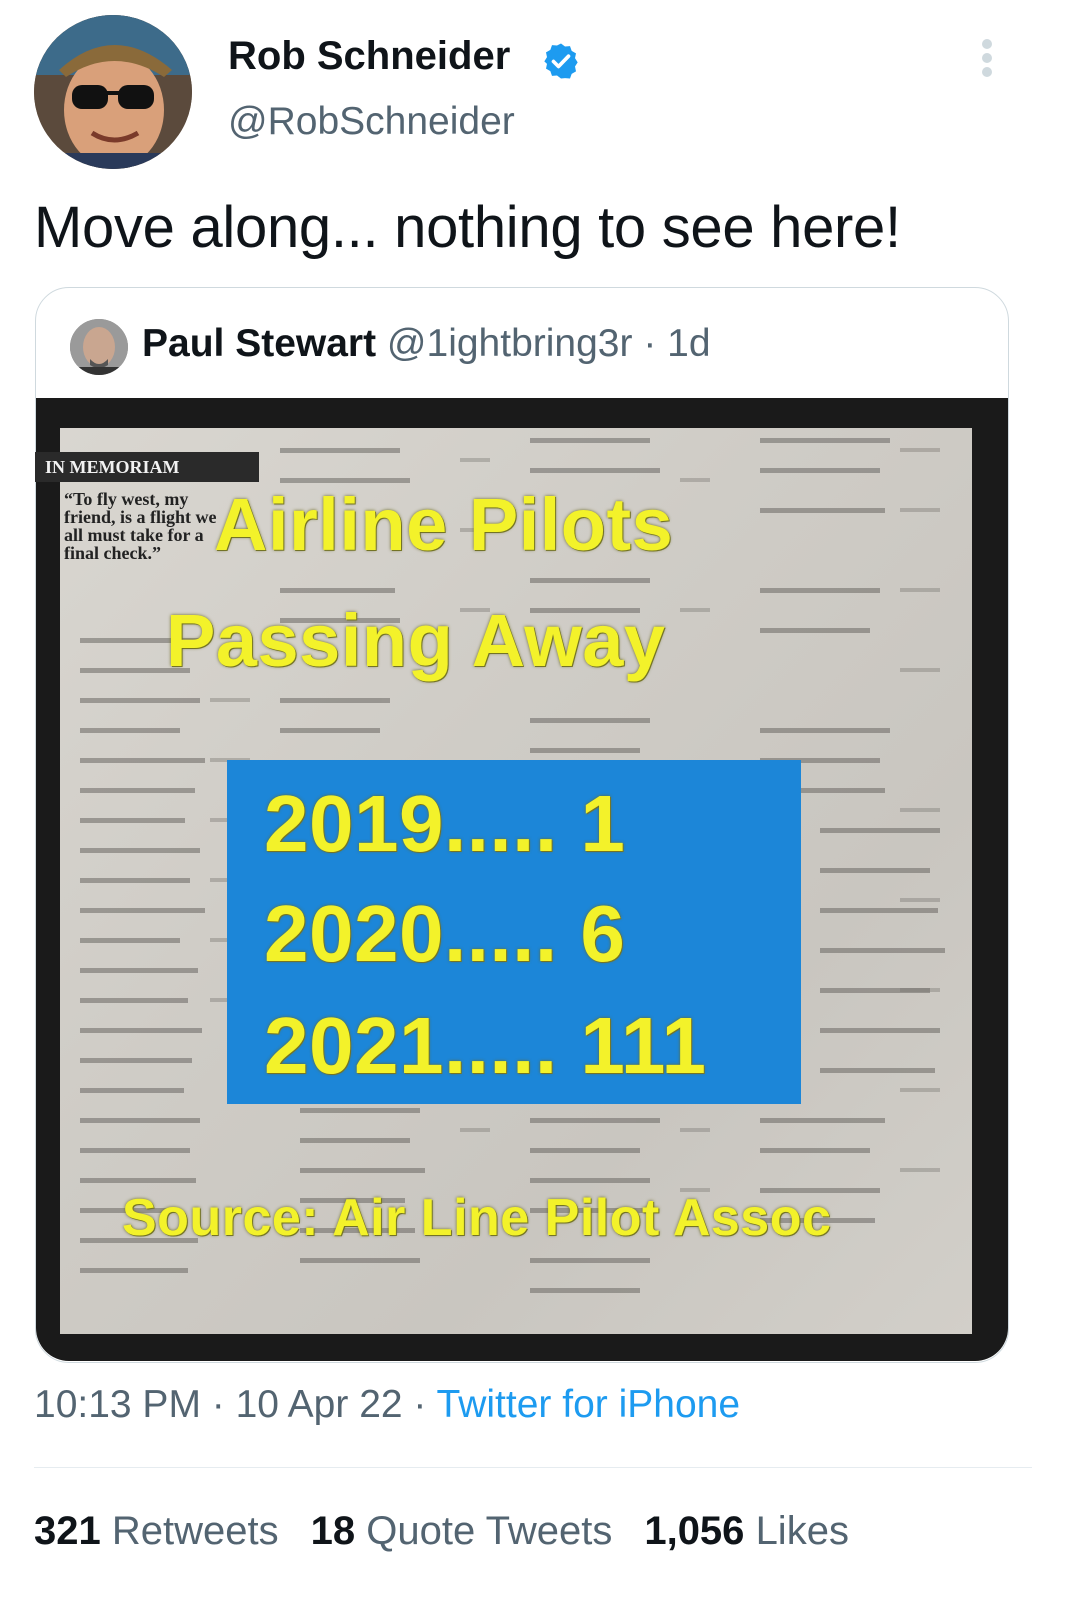 This screenshot has width=1067, height=1600. Describe the element at coordinates (477, 1218) in the screenshot. I see `image-source-caption: Source: Air Line Pilot Assoc` at that location.